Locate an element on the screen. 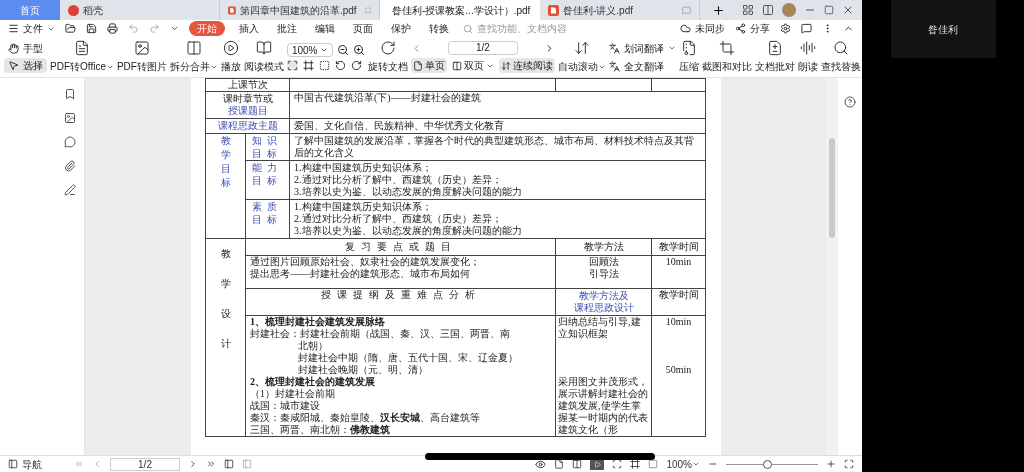 The height and width of the screenshot is (472, 1024). translate-button: 划词翻译 is located at coordinates (642, 48).